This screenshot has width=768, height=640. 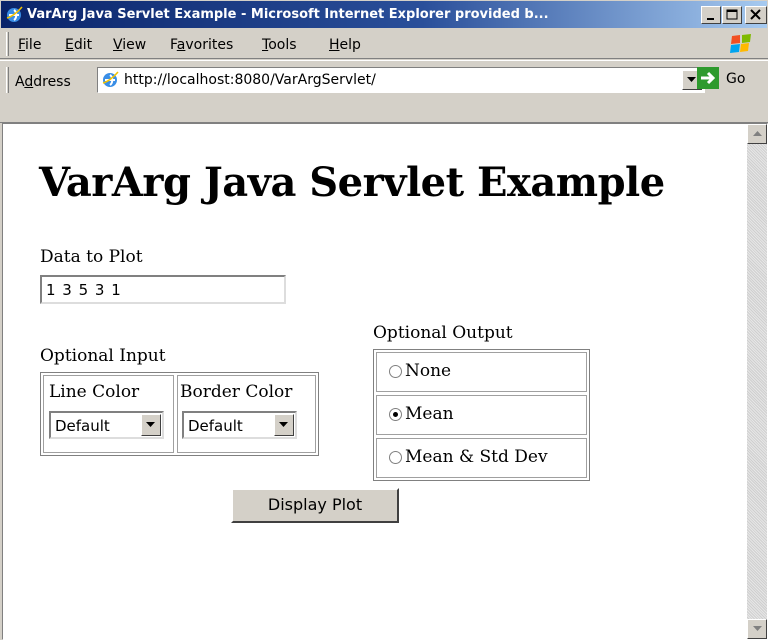 What do you see at coordinates (710, 19) in the screenshot?
I see `minimize-icon` at bounding box center [710, 19].